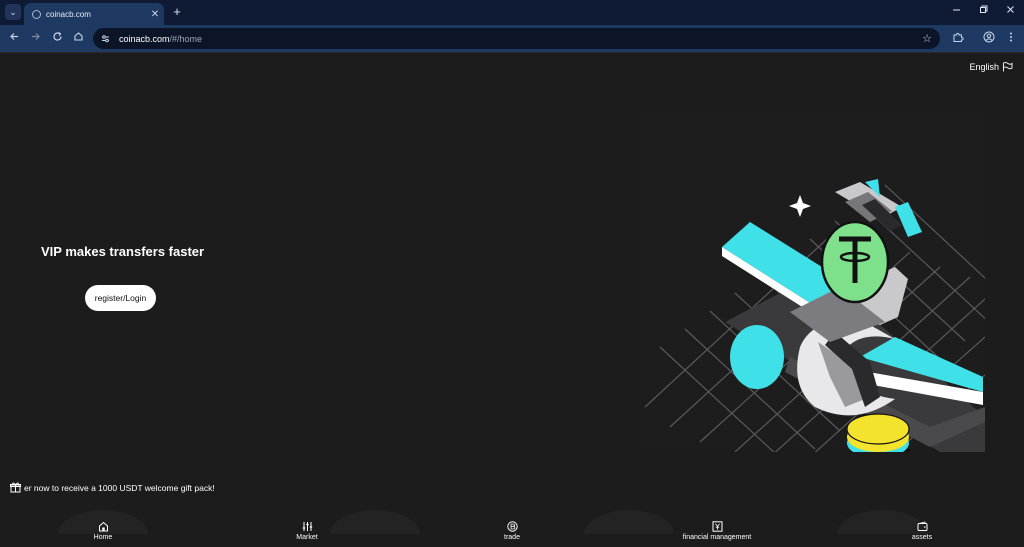 The height and width of the screenshot is (547, 1024). I want to click on register-login-button: register/Login, so click(120, 298).